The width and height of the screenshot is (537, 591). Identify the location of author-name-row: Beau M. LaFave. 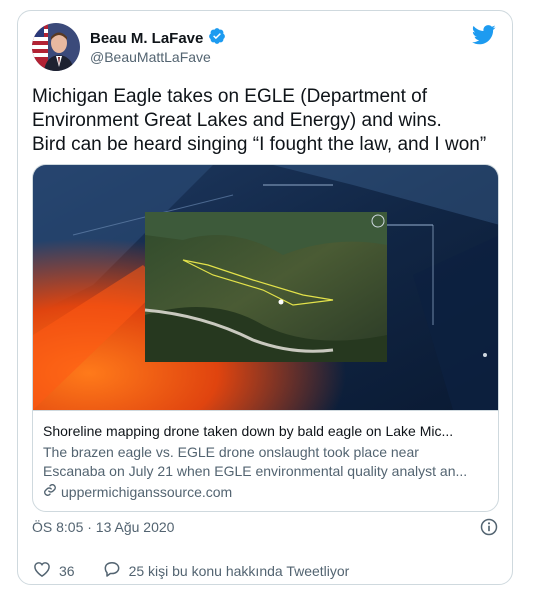
(158, 38).